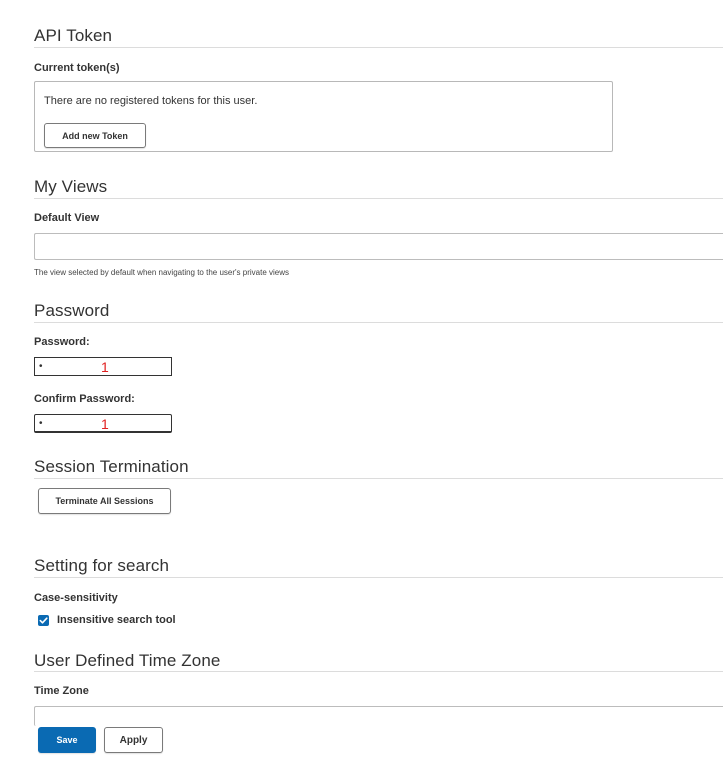 The height and width of the screenshot is (776, 723). I want to click on session-termination-divider, so click(378, 478).